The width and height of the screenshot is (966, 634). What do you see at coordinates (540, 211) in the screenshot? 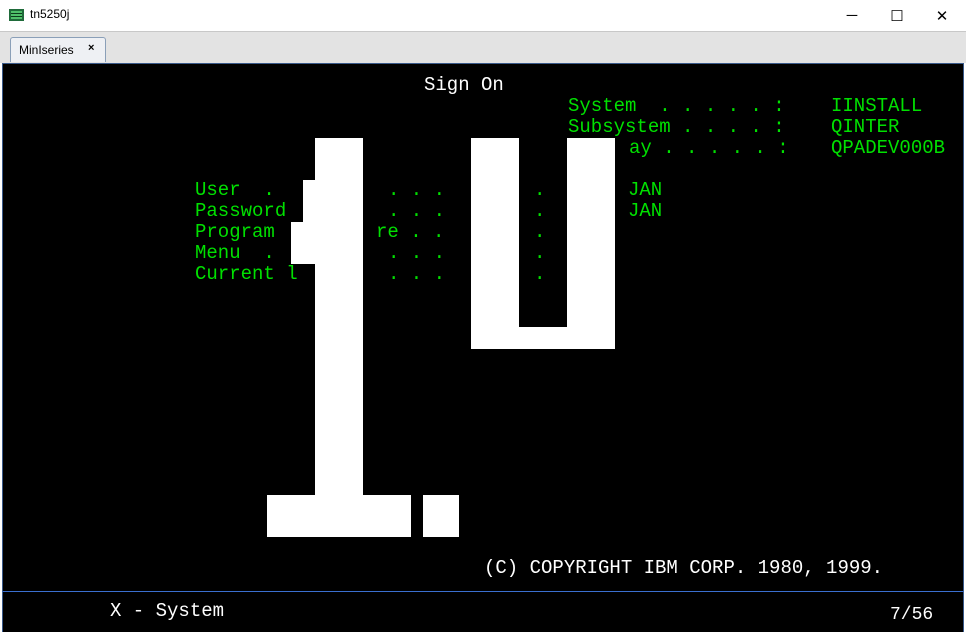
I see `password-tail: .` at bounding box center [540, 211].